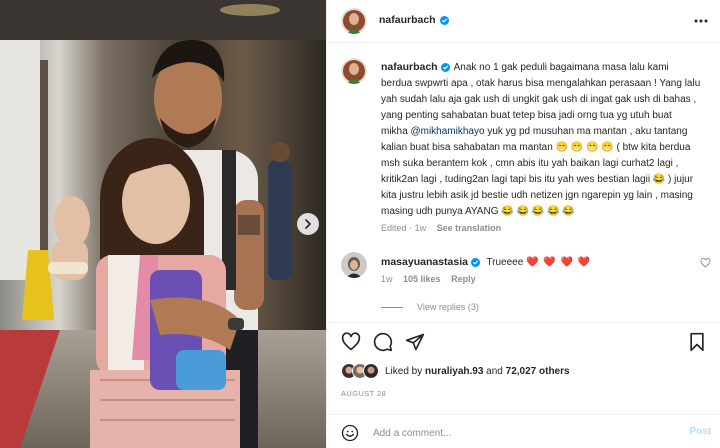 This screenshot has height=448, width=720. Describe the element at coordinates (422, 279) in the screenshot. I see `comment-likes: 105 likes` at that location.